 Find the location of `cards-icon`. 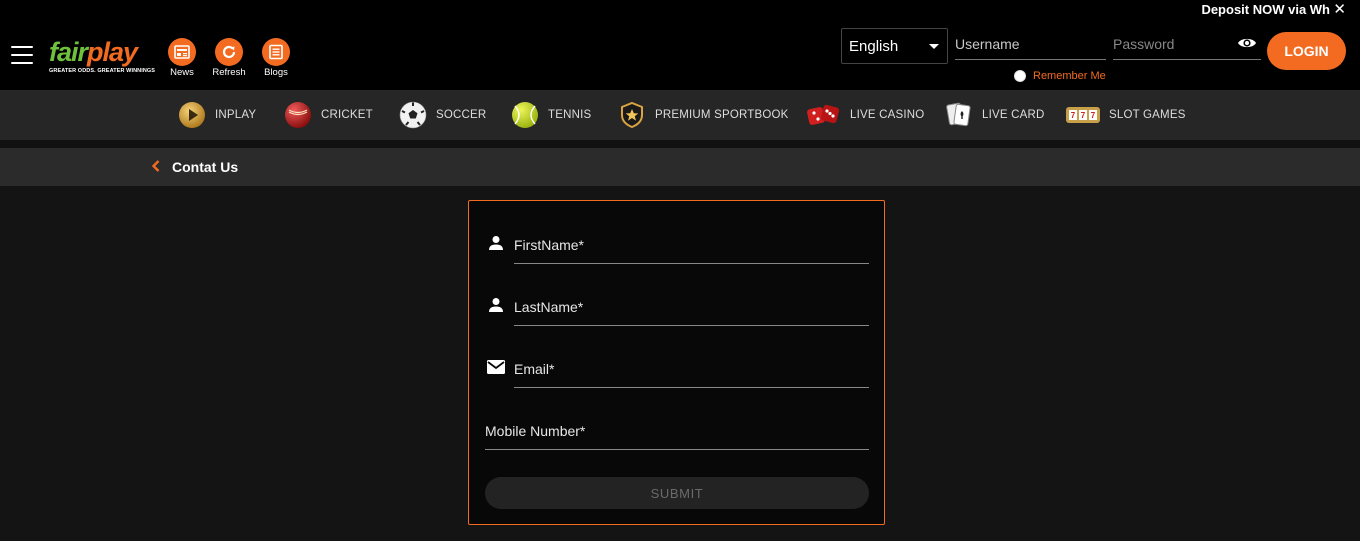

cards-icon is located at coordinates (959, 115).